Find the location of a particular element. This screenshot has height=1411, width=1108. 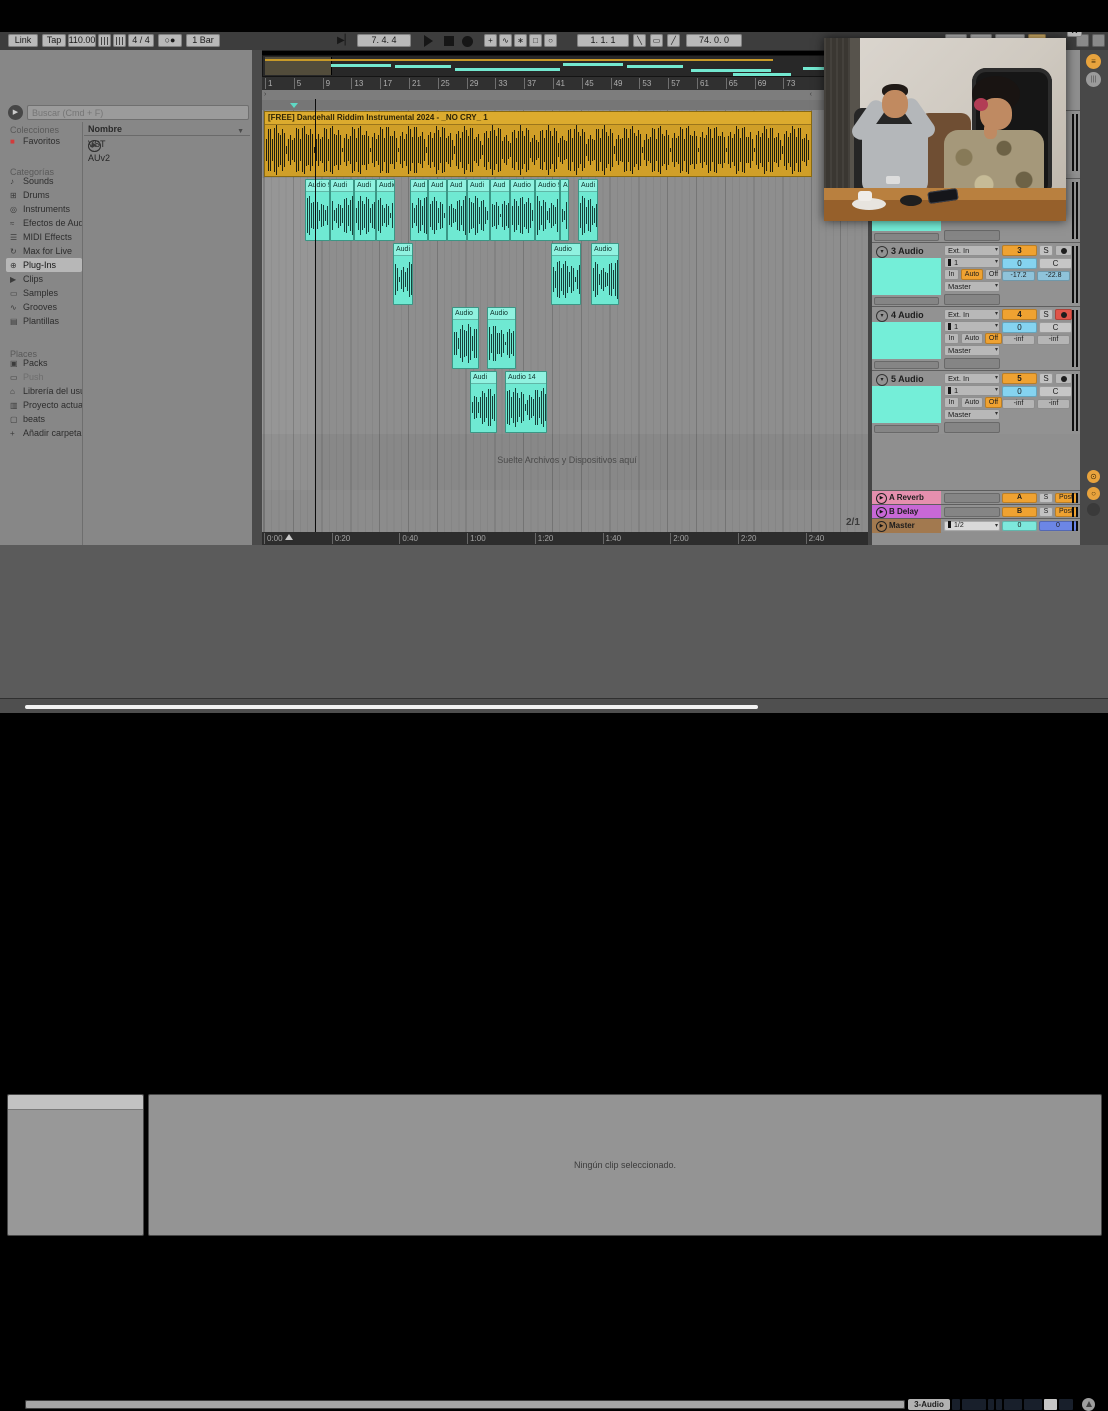

return-lane-b is located at coordinates (565, 511).